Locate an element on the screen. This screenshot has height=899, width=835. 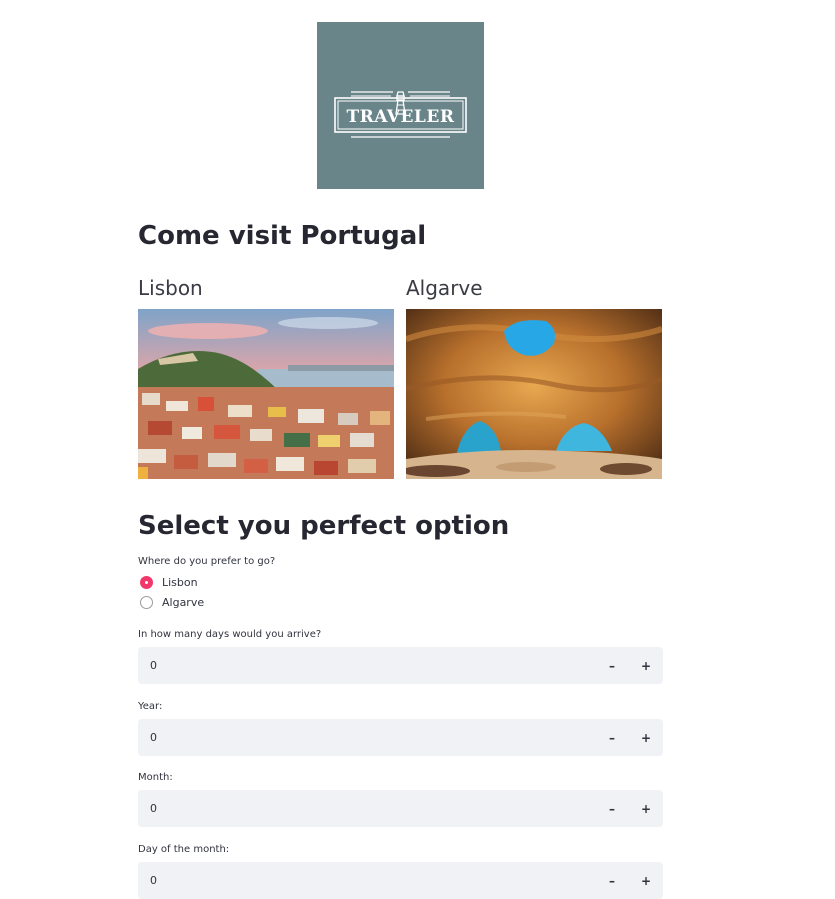
year-decrement-button: – is located at coordinates (612, 737).